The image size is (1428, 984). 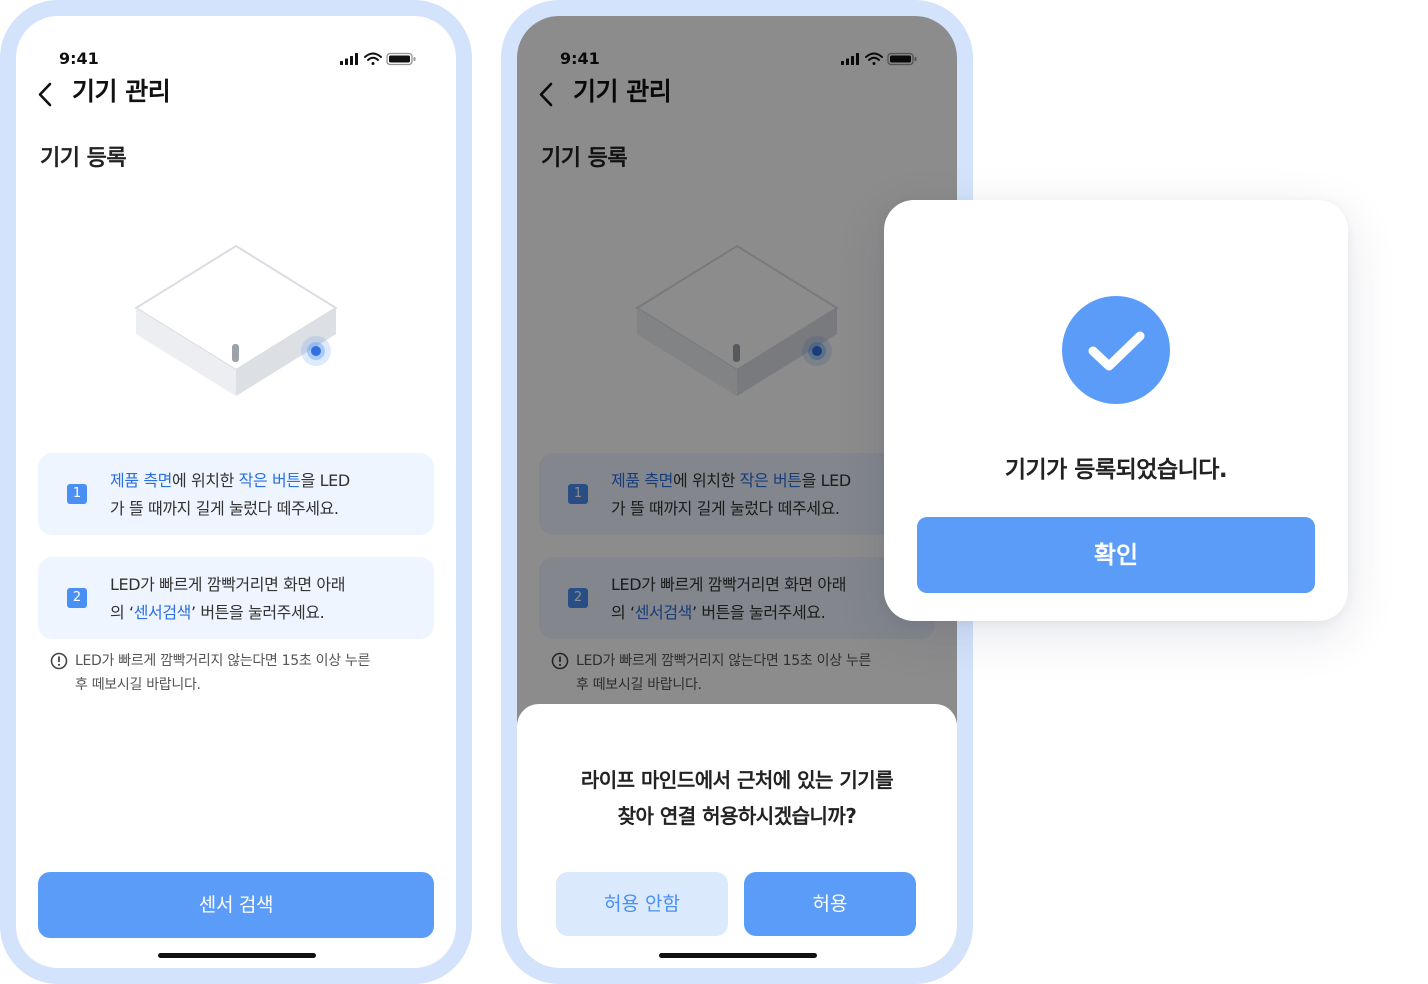 I want to click on search-sensor-button: 센서 검색, so click(x=236, y=905).